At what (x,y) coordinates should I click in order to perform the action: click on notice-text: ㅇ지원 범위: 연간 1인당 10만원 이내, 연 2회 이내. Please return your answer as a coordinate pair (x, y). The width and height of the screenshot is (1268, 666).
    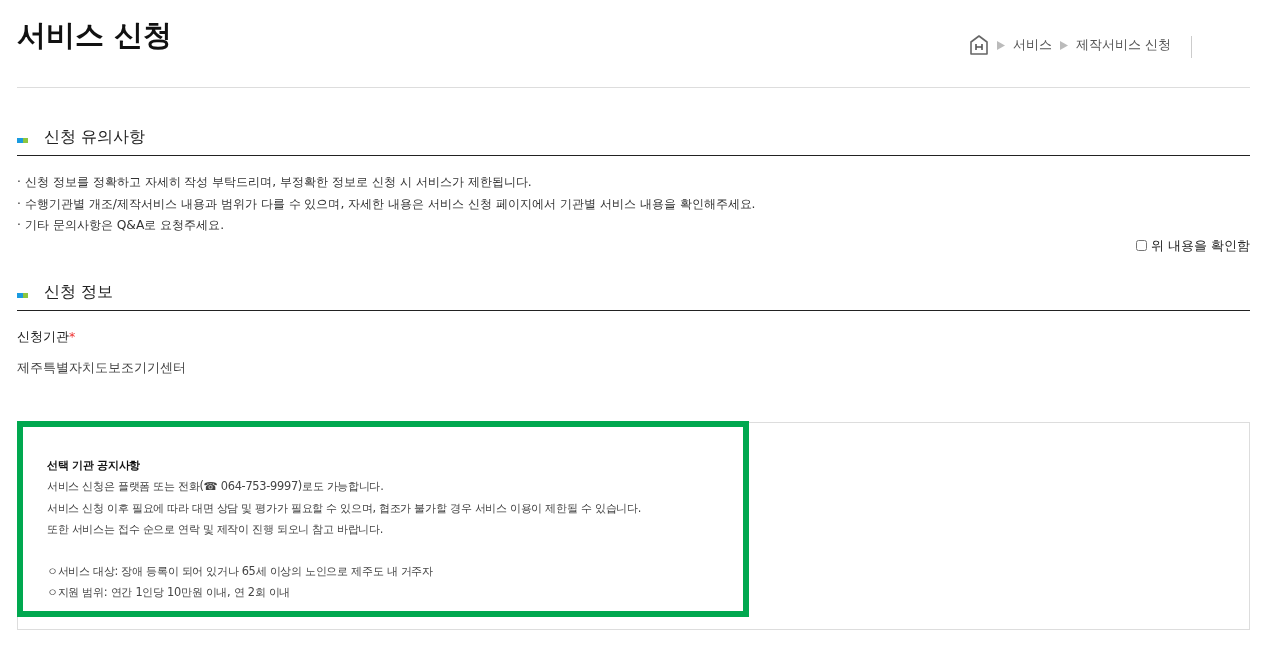
    Looking at the image, I should click on (169, 593).